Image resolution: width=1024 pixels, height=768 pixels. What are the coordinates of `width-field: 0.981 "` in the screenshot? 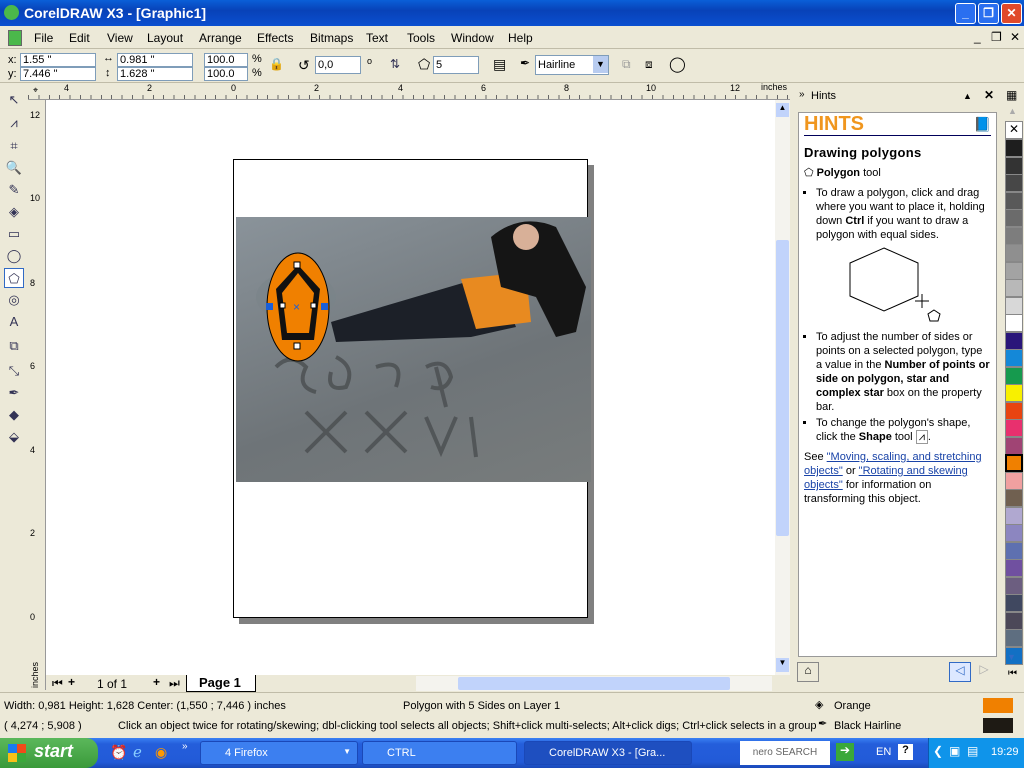 It's located at (155, 60).